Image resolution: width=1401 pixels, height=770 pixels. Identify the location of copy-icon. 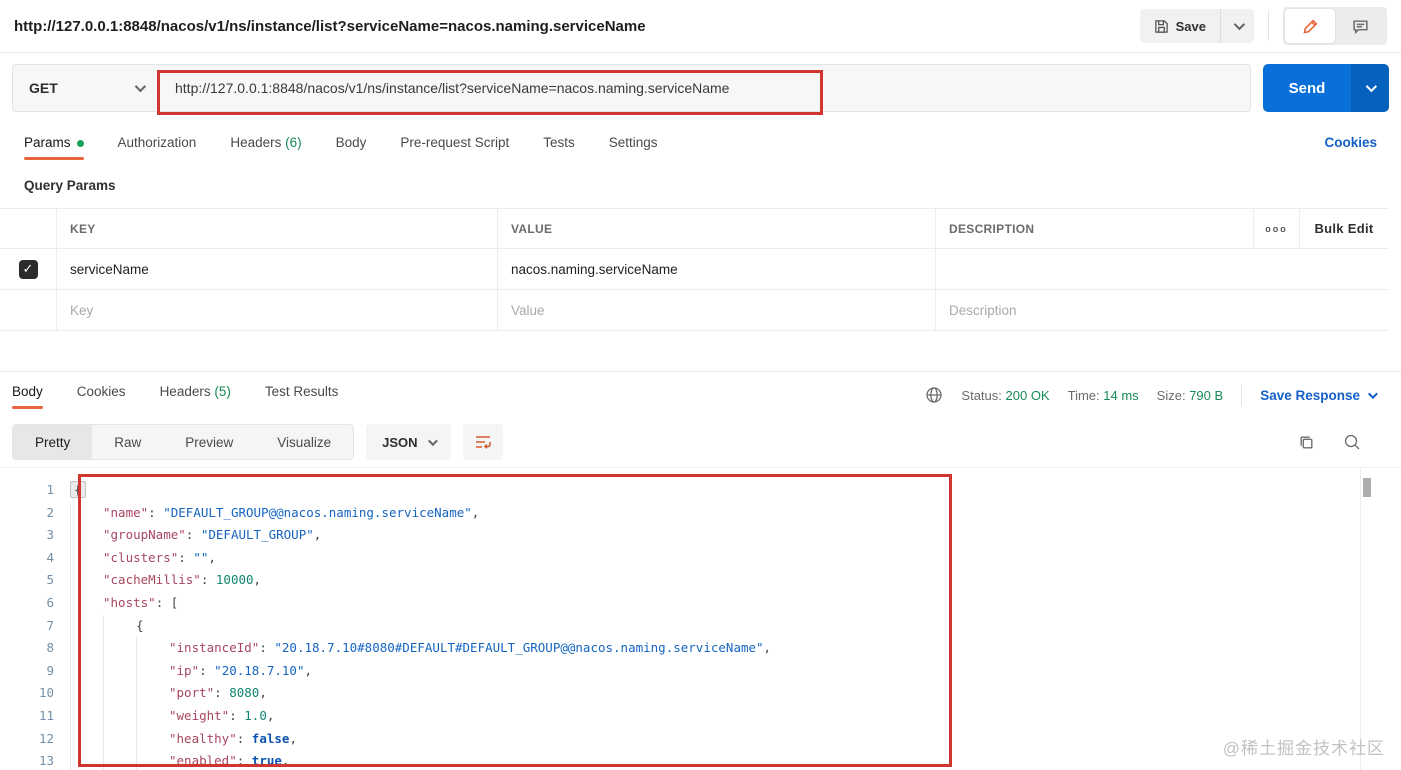
(1306, 442).